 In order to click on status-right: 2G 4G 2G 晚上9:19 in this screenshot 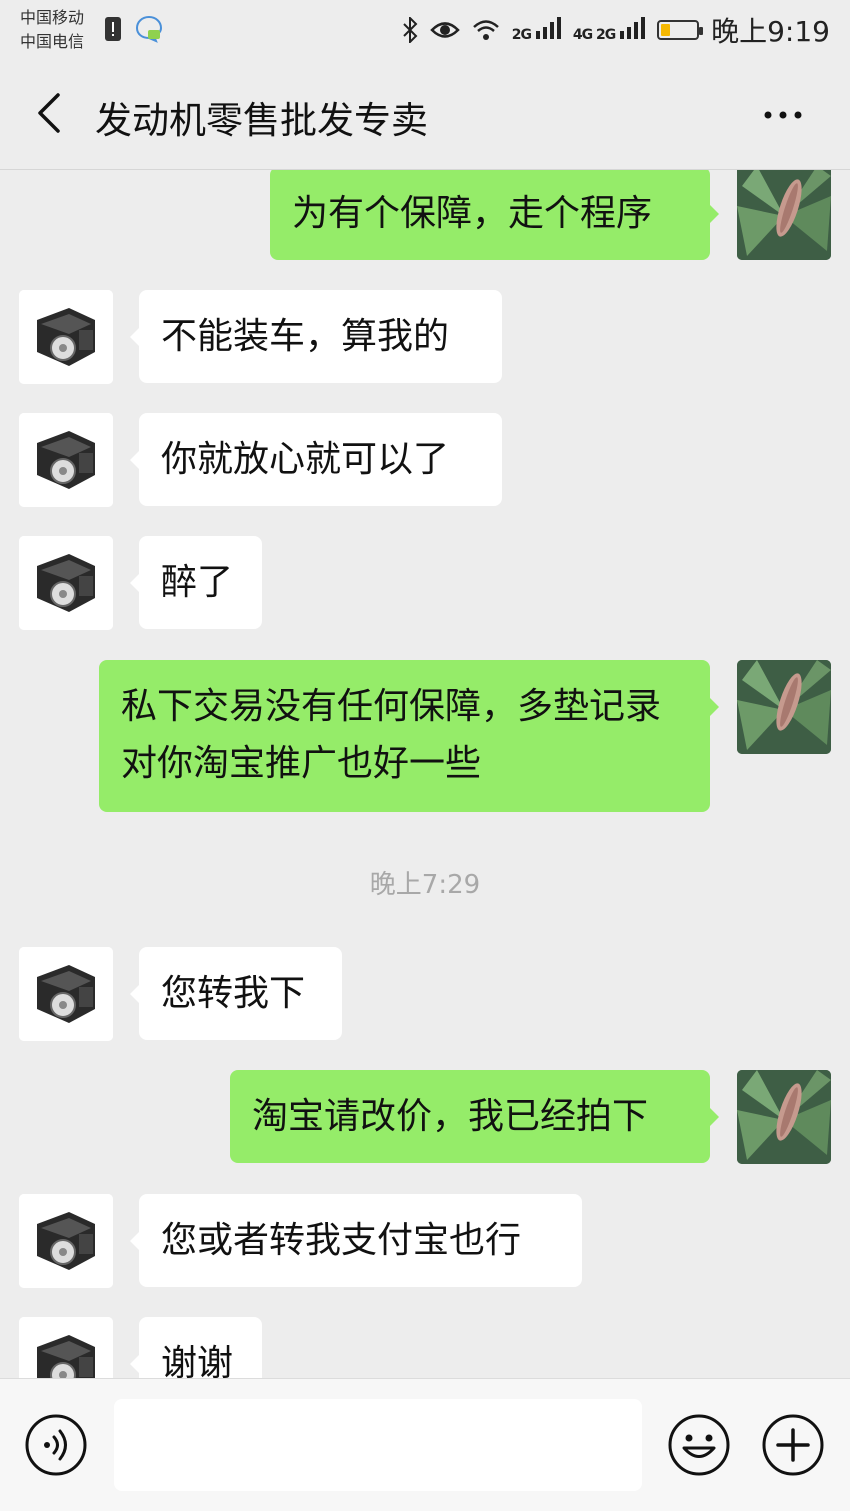, I will do `click(616, 30)`.